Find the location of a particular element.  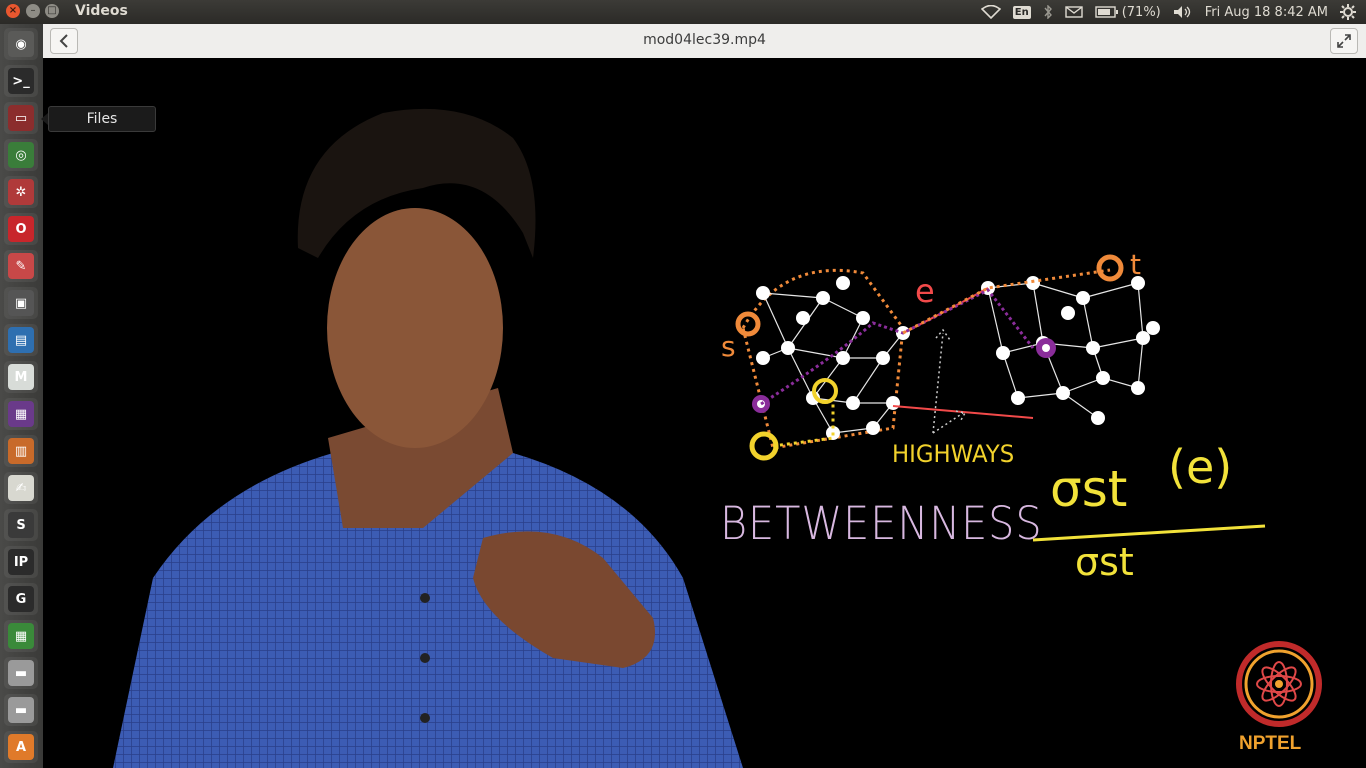

pdf-reader-icon: ✎ is located at coordinates (21, 266).